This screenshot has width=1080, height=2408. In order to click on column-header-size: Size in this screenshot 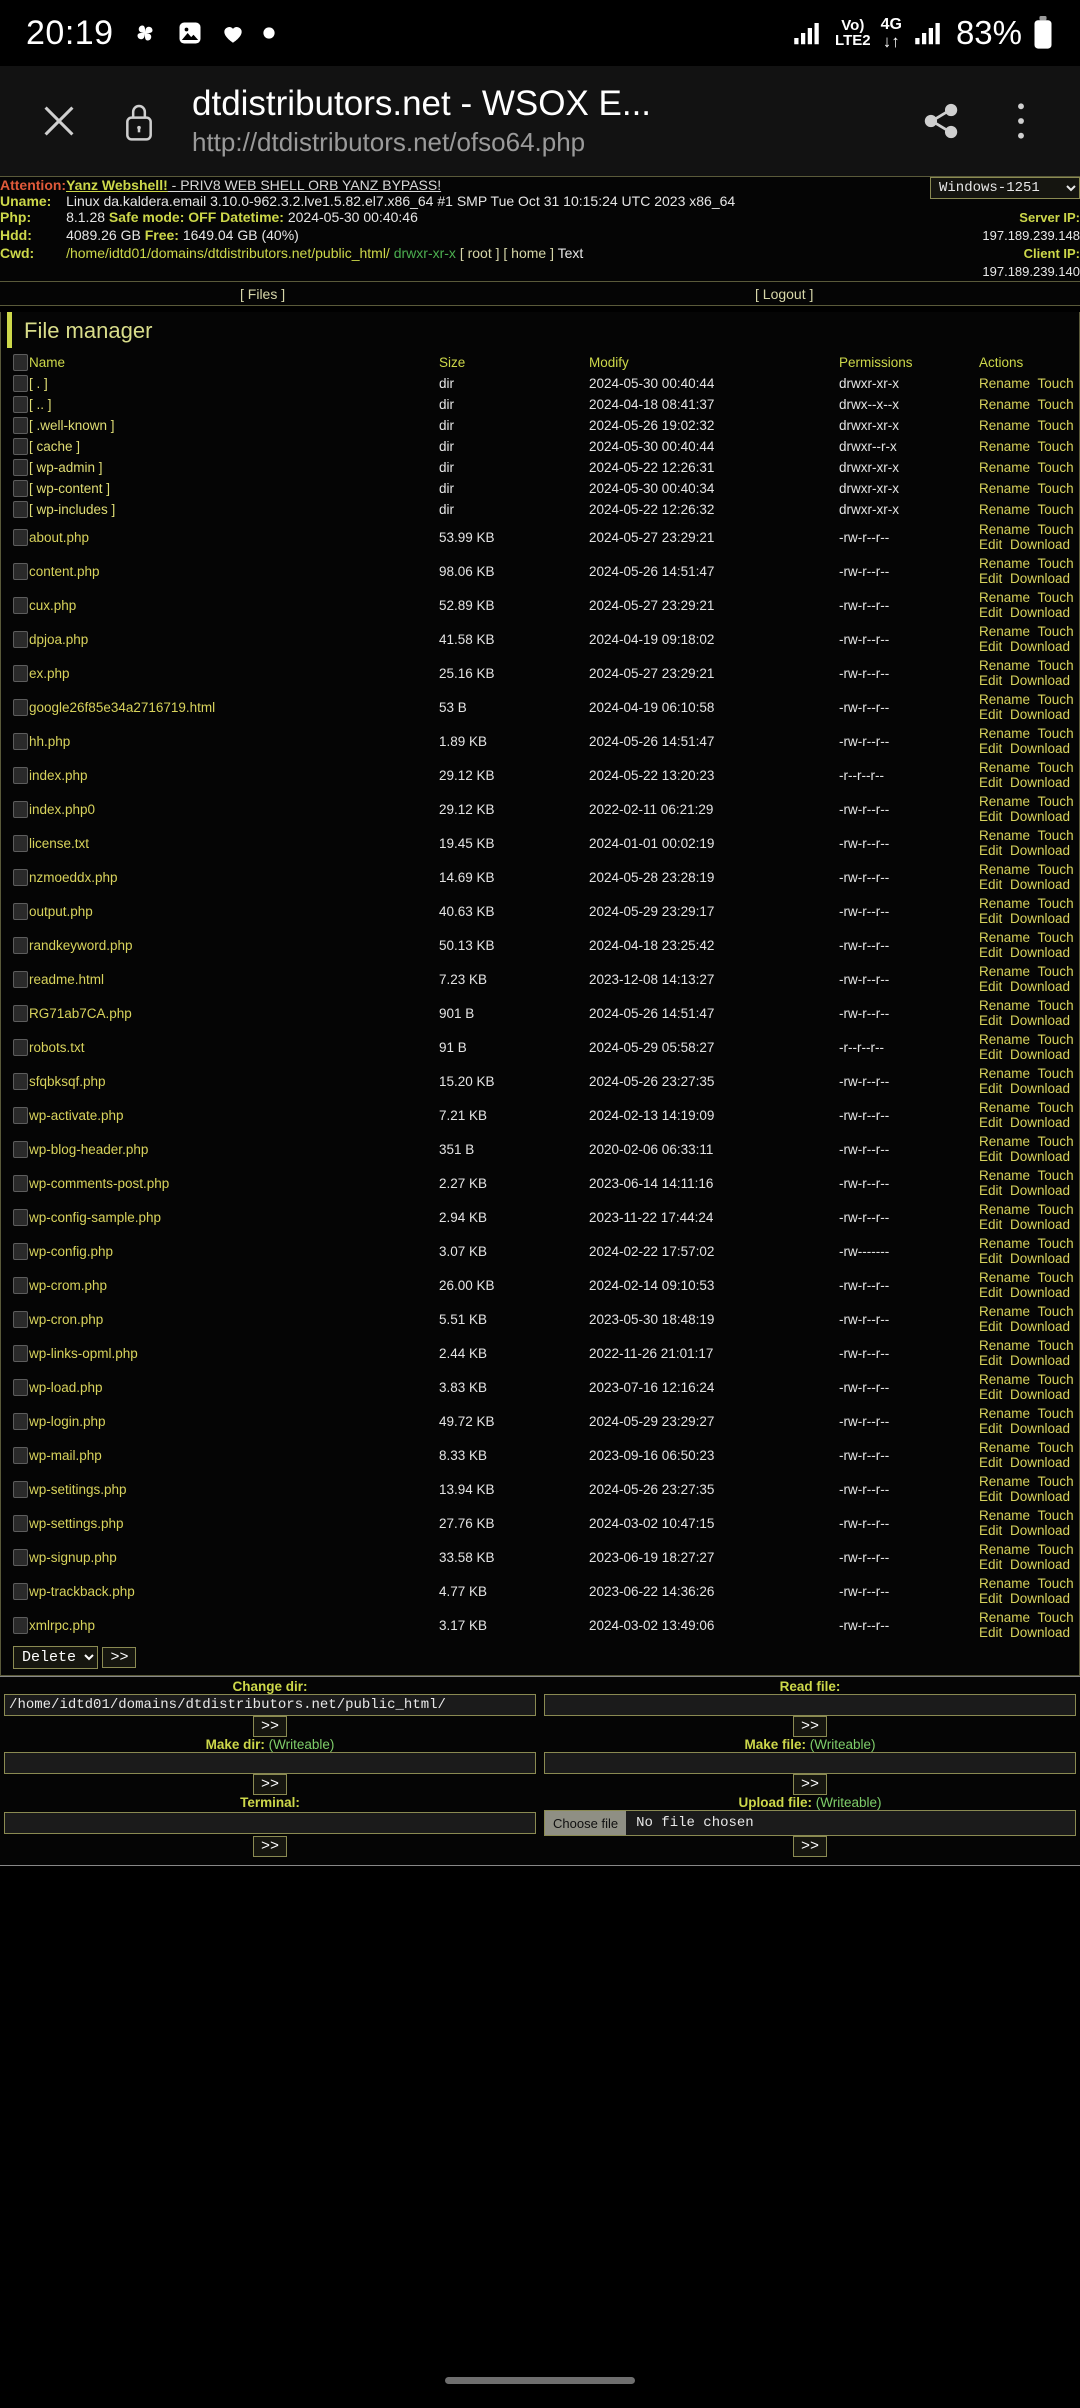, I will do `click(514, 362)`.